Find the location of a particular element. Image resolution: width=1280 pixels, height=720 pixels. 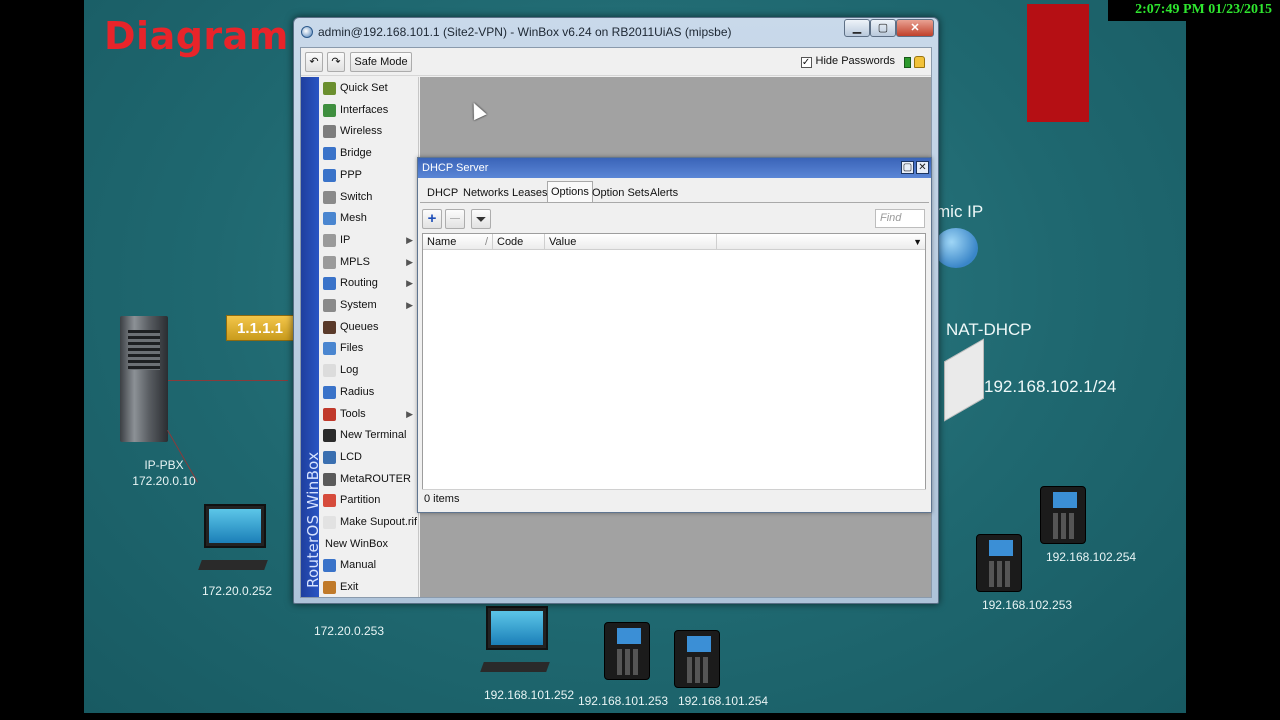

menu-item-label: Switch is located at coordinates (356, 196).